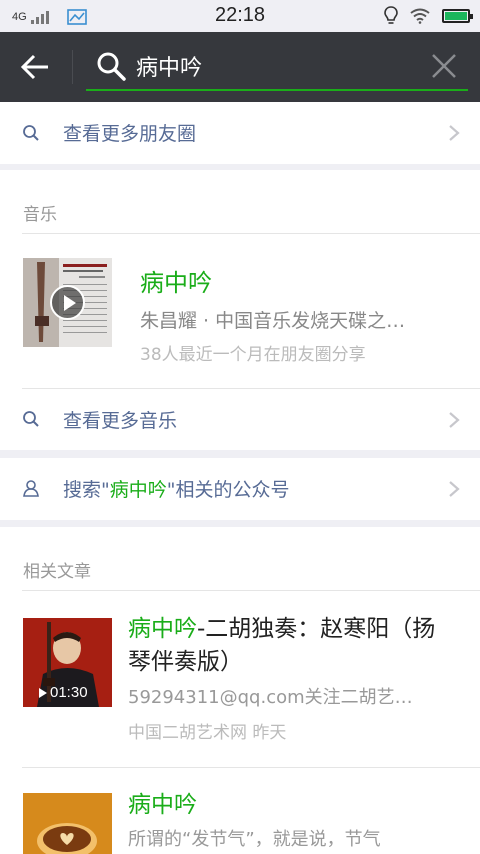 The width and height of the screenshot is (480, 854). I want to click on search-icon, so click(111, 66).